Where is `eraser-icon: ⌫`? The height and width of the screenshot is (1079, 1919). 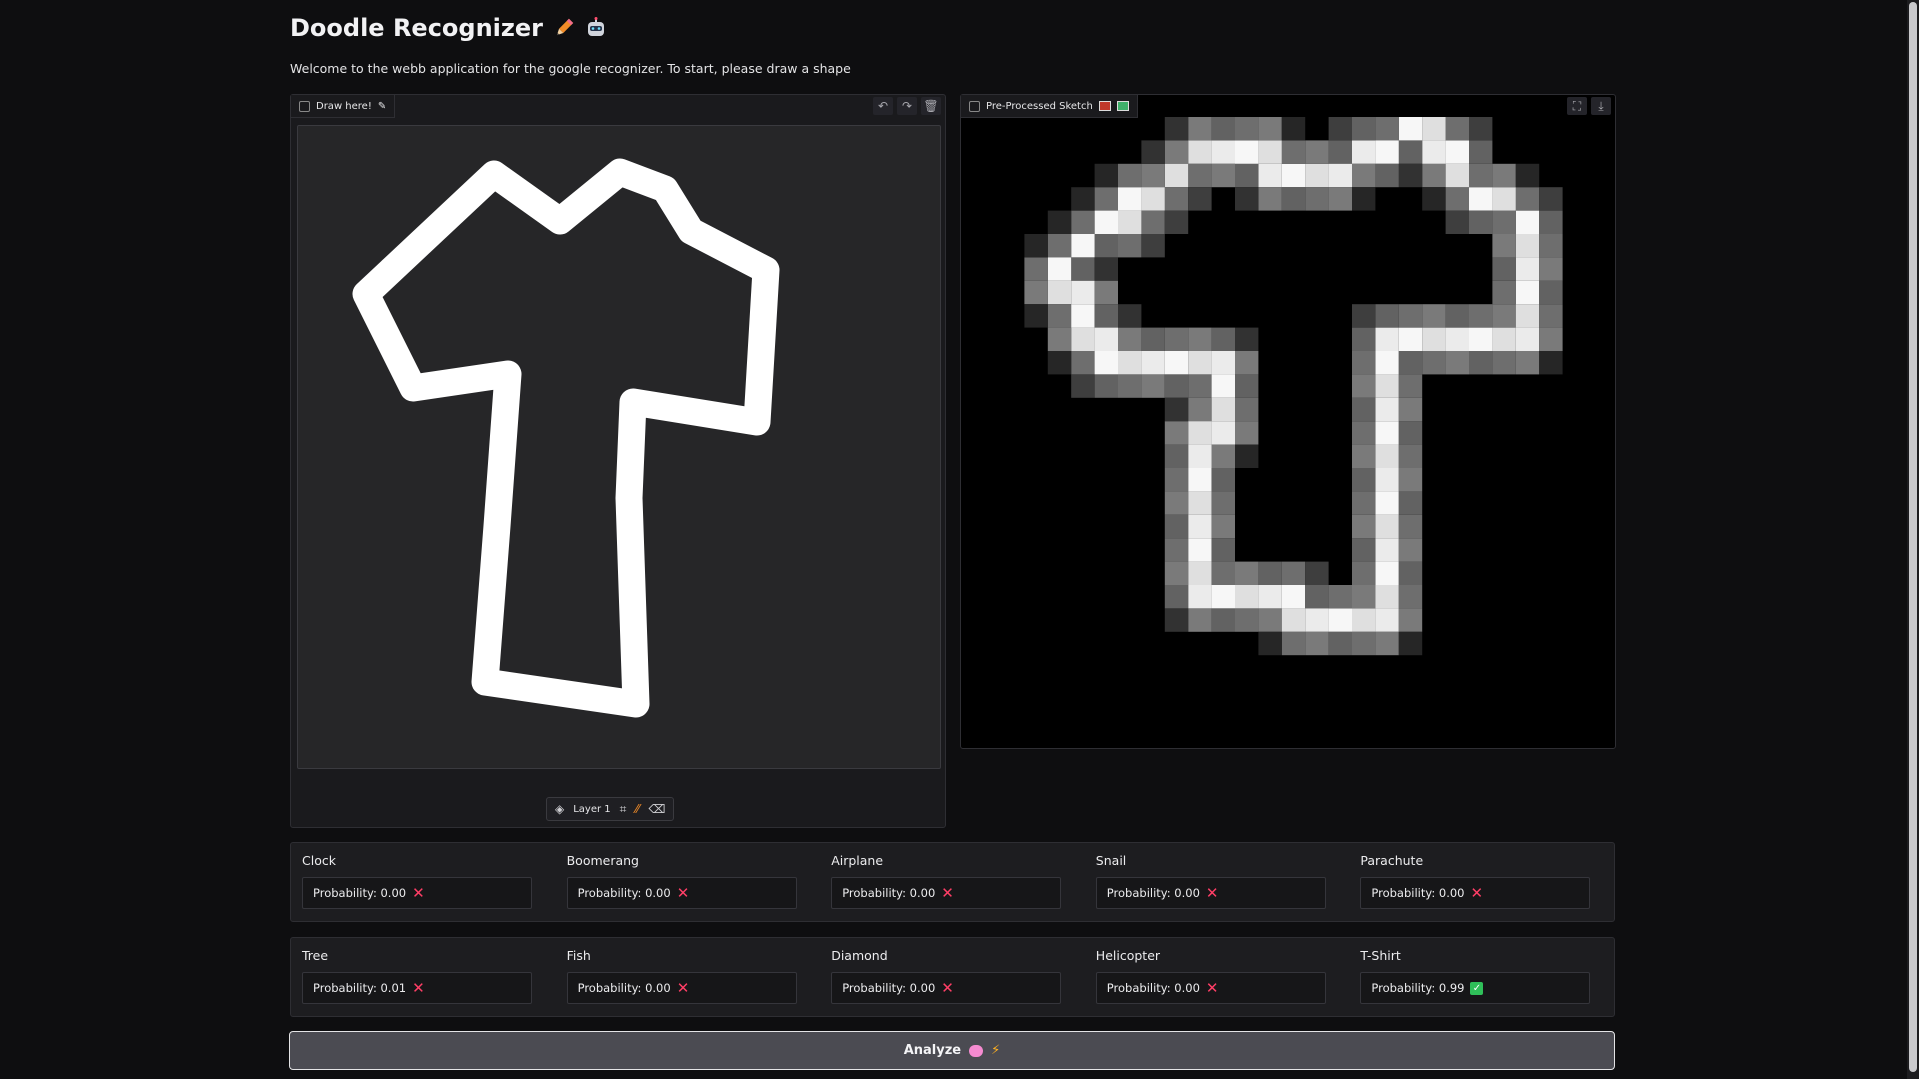
eraser-icon: ⌫ is located at coordinates (656, 809).